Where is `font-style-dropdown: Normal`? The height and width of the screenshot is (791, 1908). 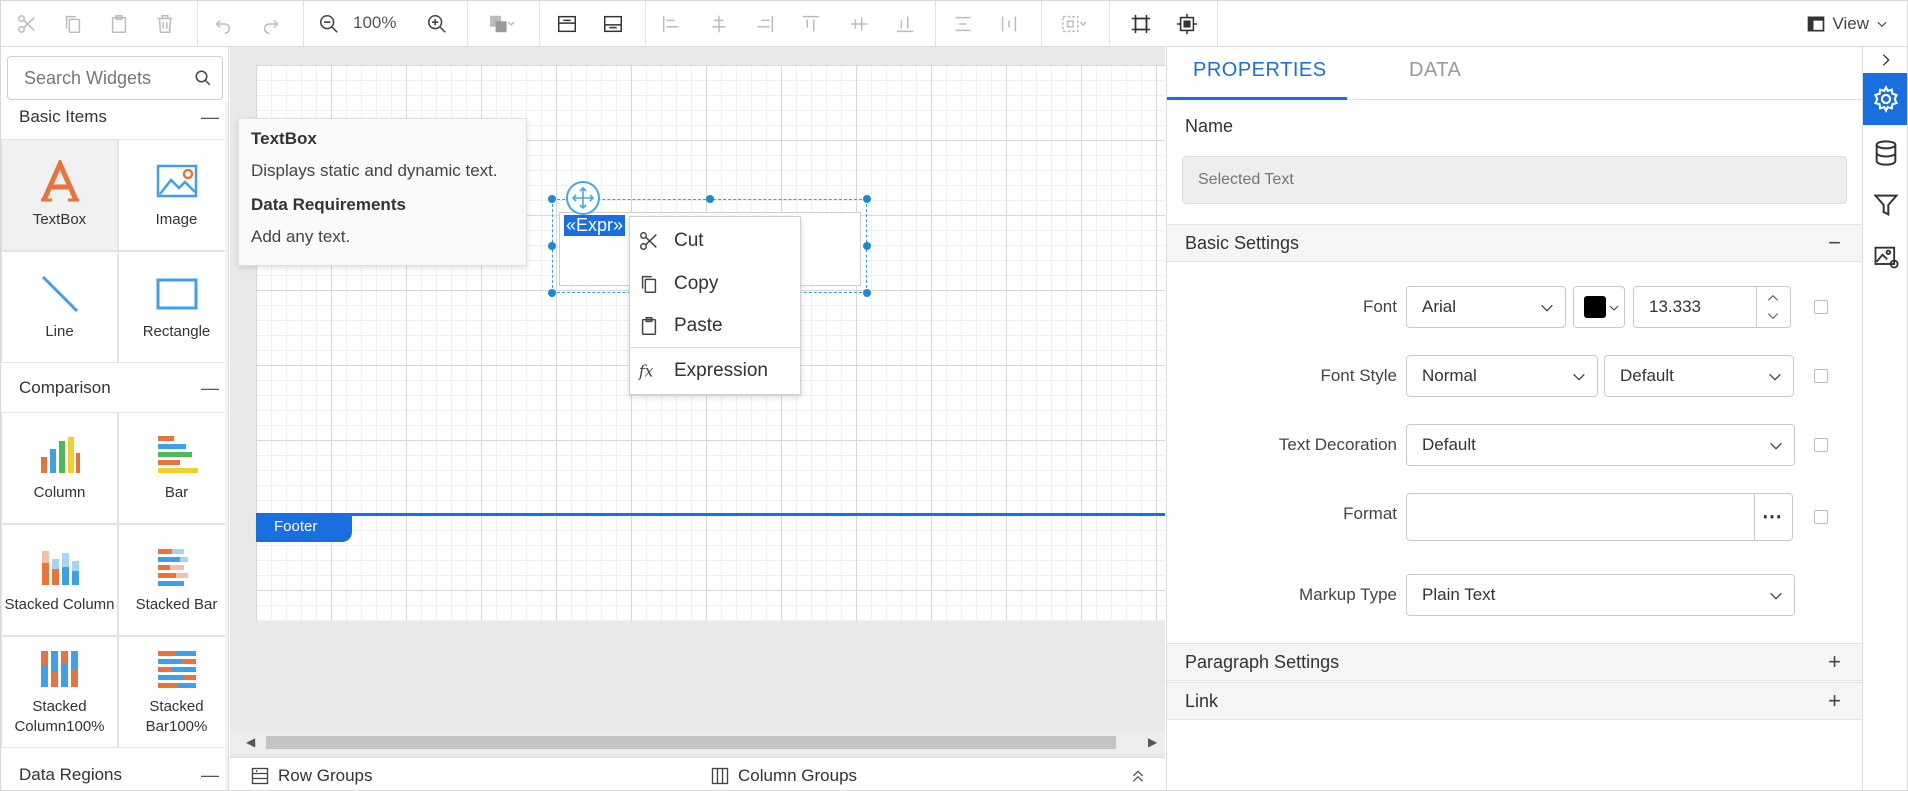 font-style-dropdown: Normal is located at coordinates (1502, 376).